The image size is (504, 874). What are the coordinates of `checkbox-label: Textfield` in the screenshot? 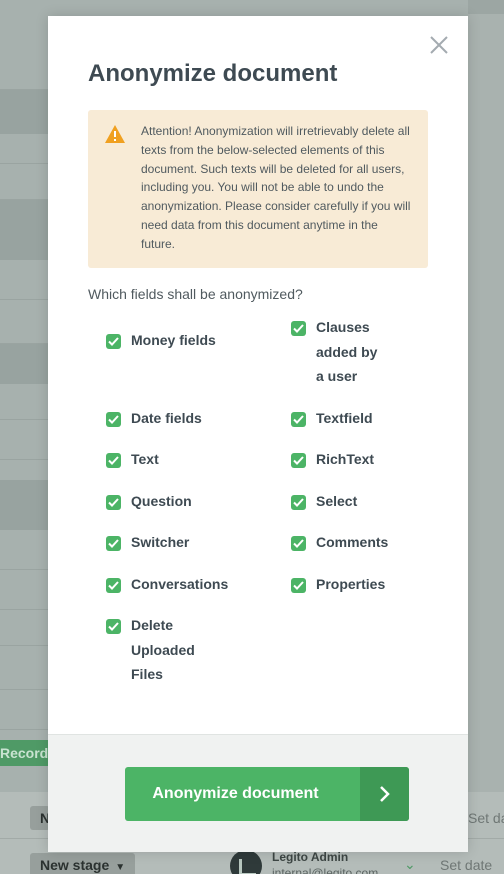 It's located at (344, 418).